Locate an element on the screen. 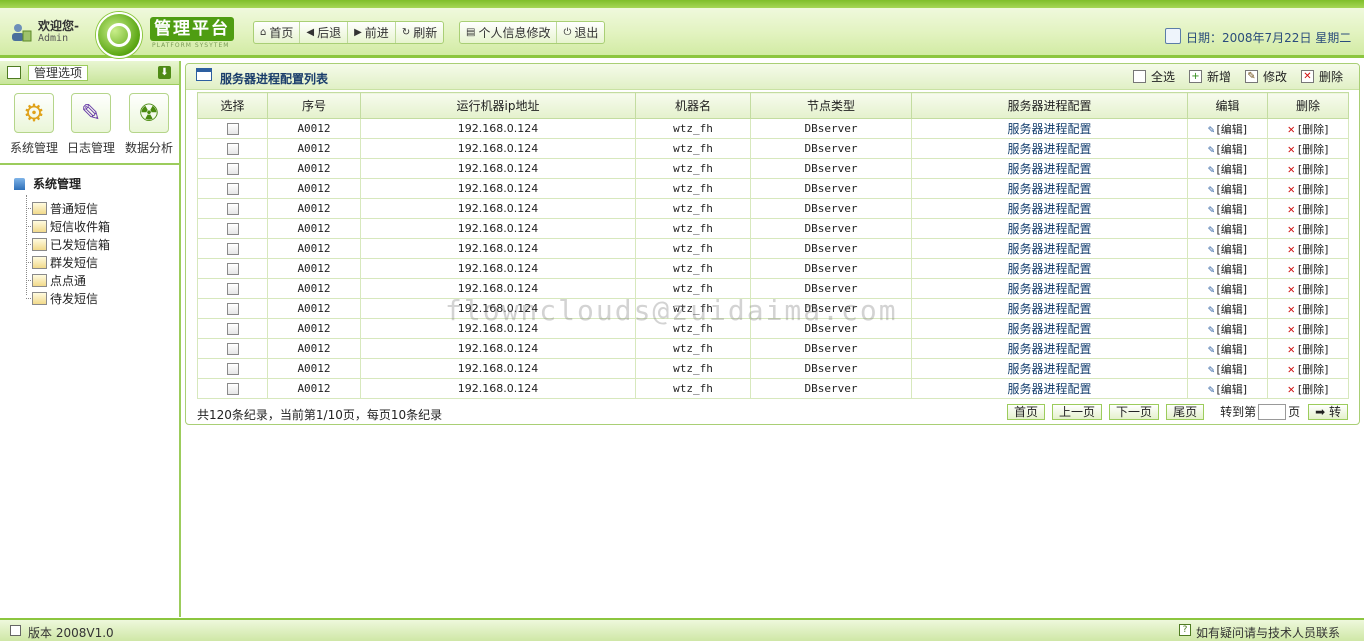 This screenshot has height=641, width=1364. col-header: 删除 is located at coordinates (1308, 105).